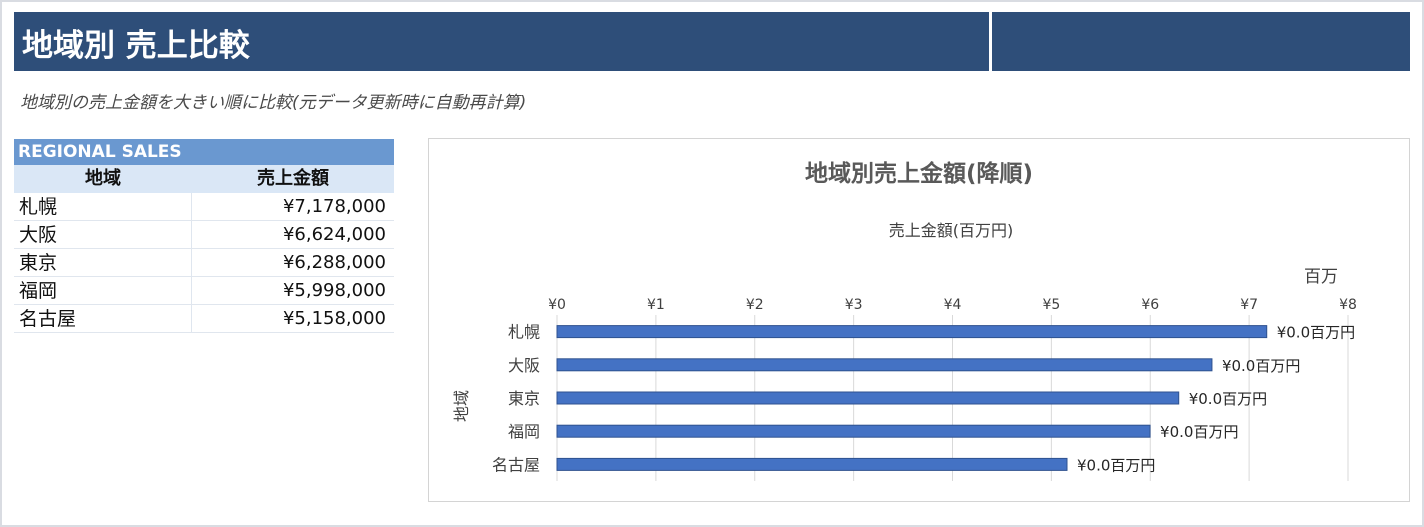 This screenshot has height=527, width=1424. I want to click on x-tick-label: ¥4, so click(953, 305).